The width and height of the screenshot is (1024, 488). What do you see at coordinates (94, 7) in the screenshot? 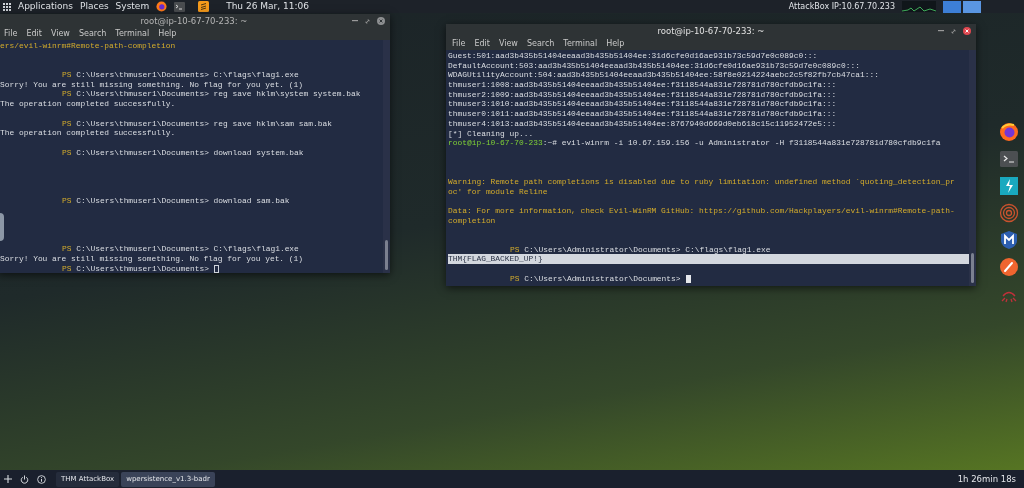
I see `panel-menu: Places` at bounding box center [94, 7].